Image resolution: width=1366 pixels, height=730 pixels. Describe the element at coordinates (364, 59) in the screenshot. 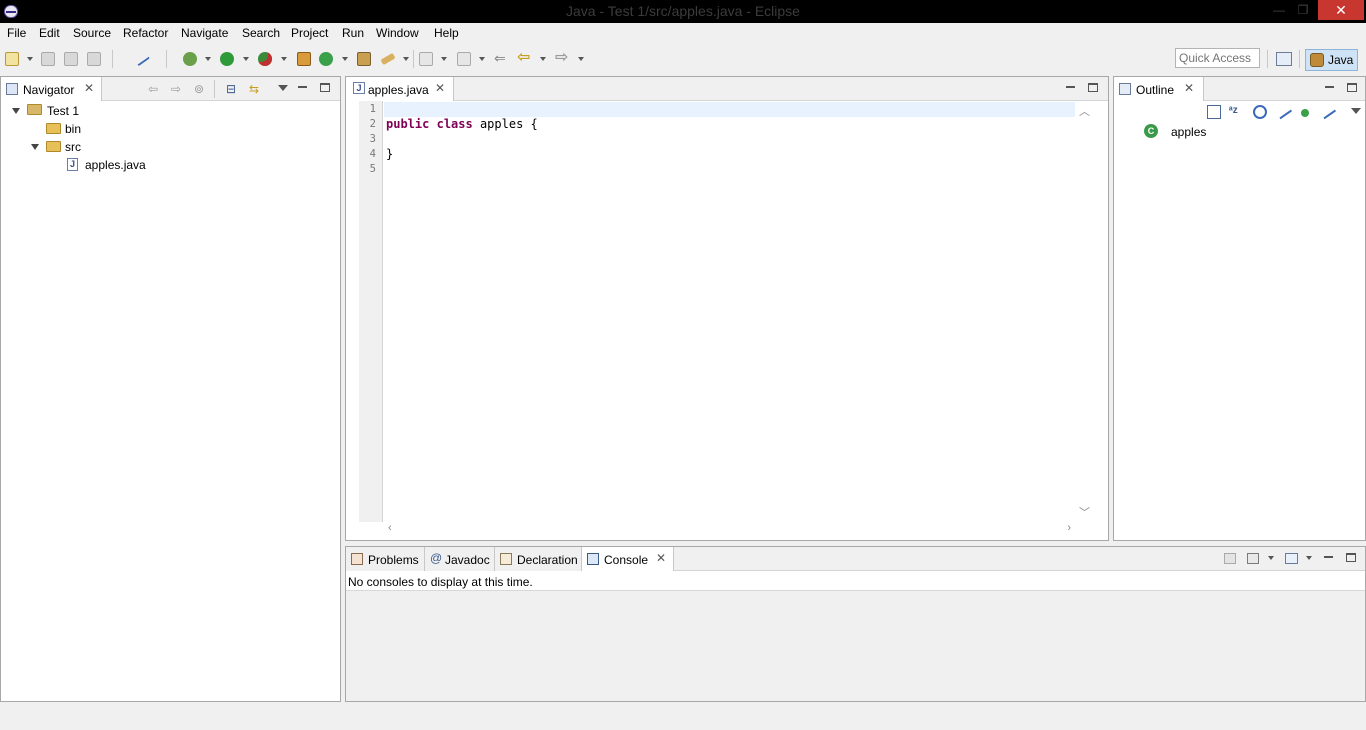

I see `open-type-icon` at that location.